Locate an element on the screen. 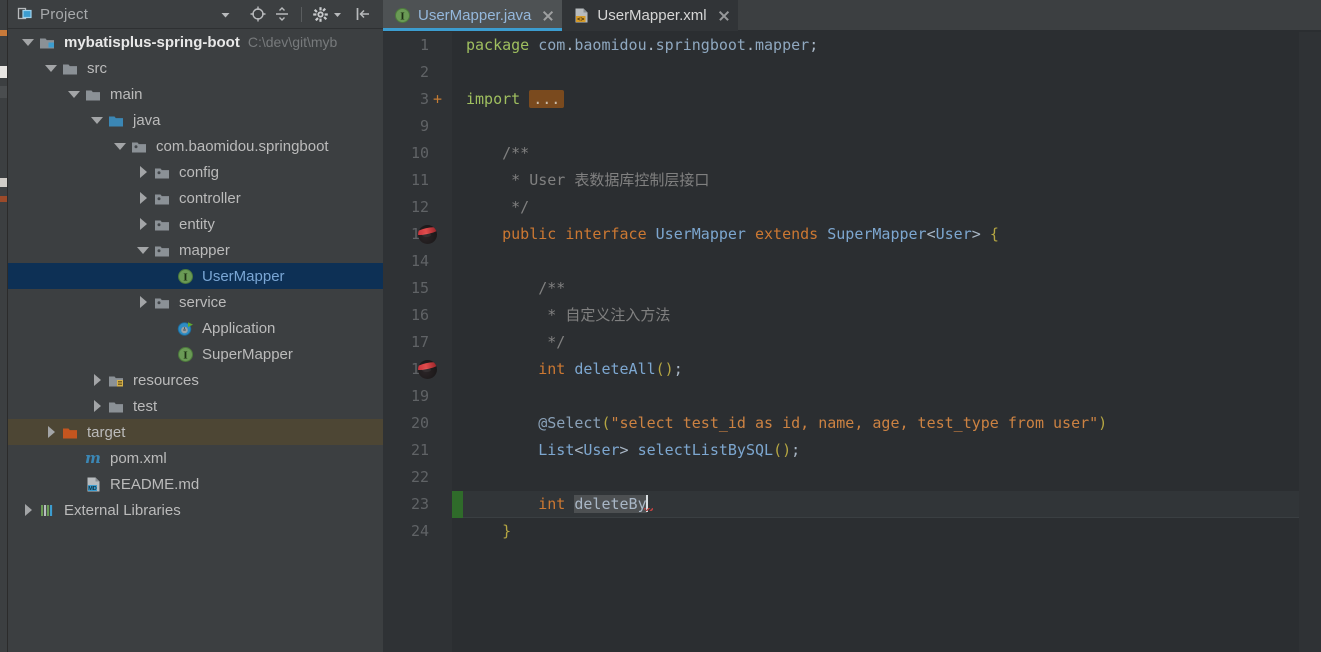 The width and height of the screenshot is (1321, 652). tree-row: controller is located at coordinates (195, 198).